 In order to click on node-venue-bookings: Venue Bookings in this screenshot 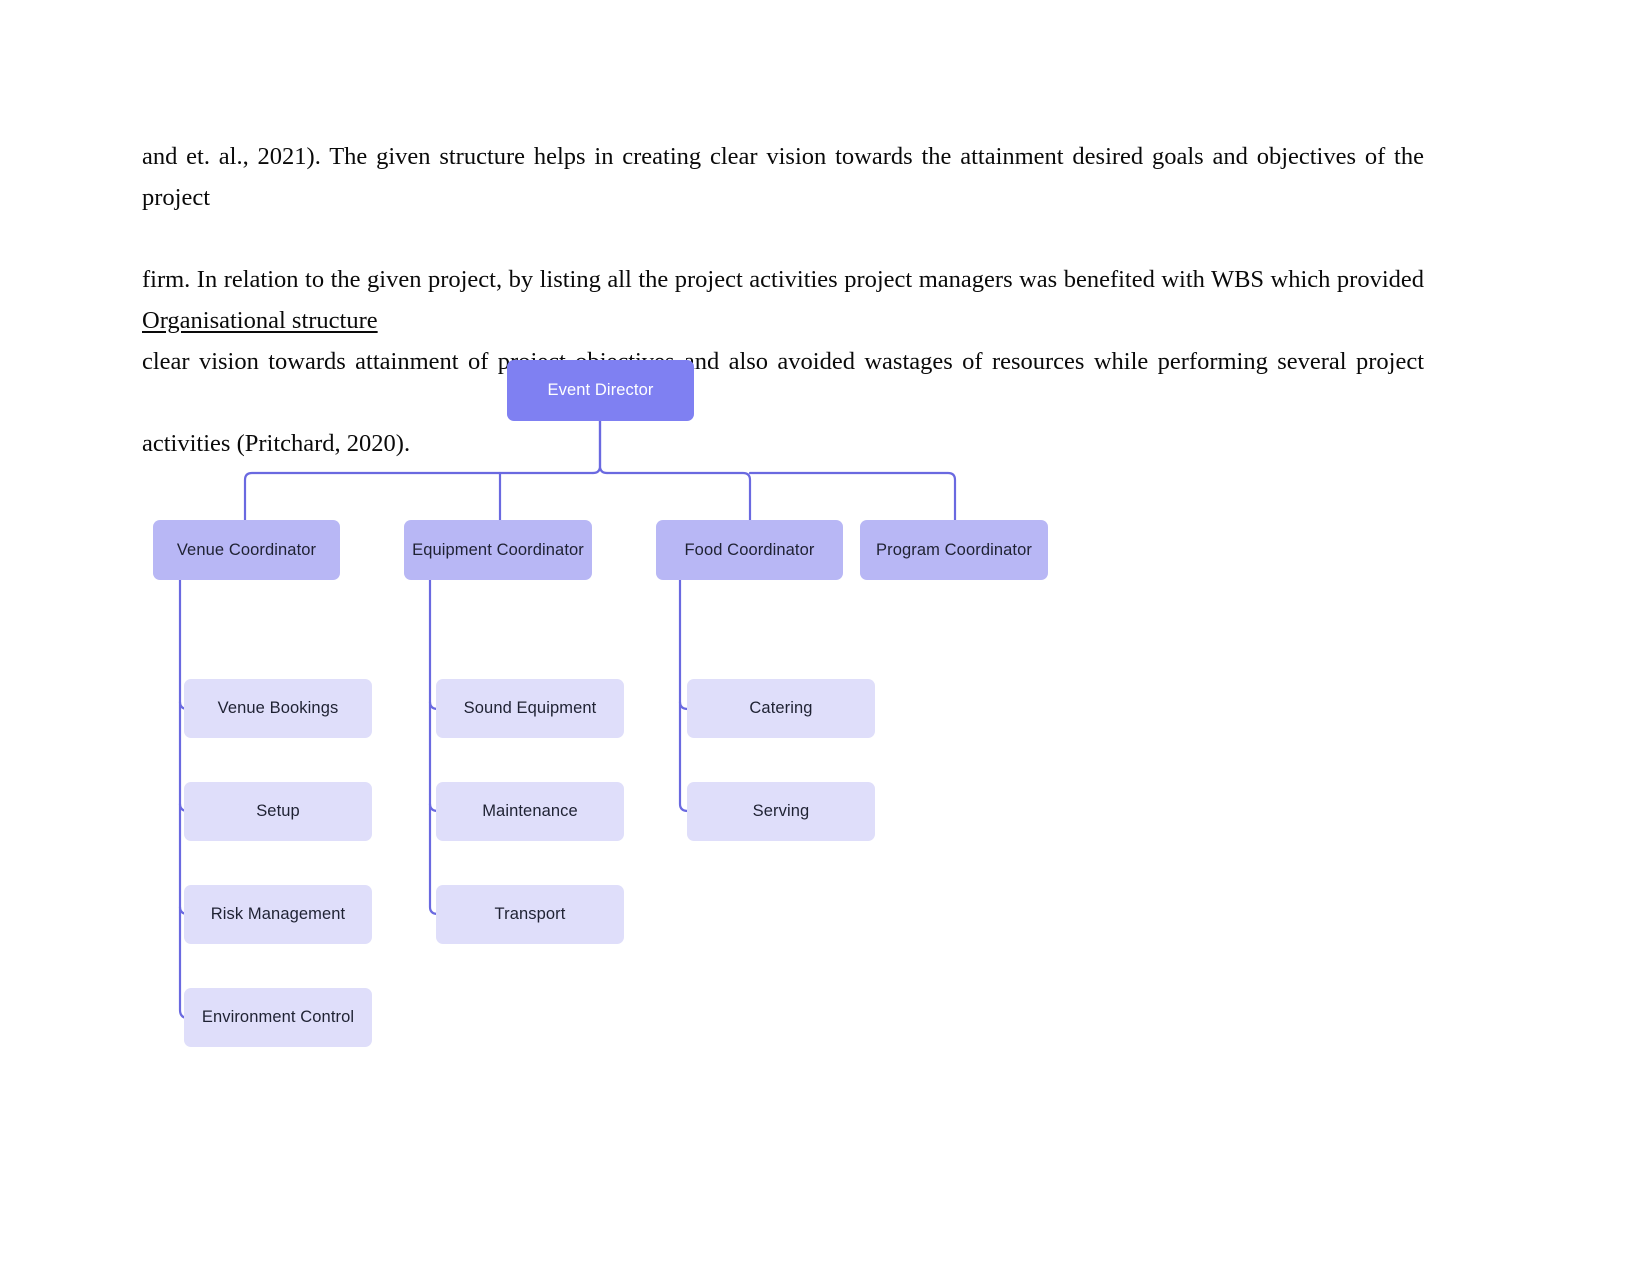, I will do `click(278, 708)`.